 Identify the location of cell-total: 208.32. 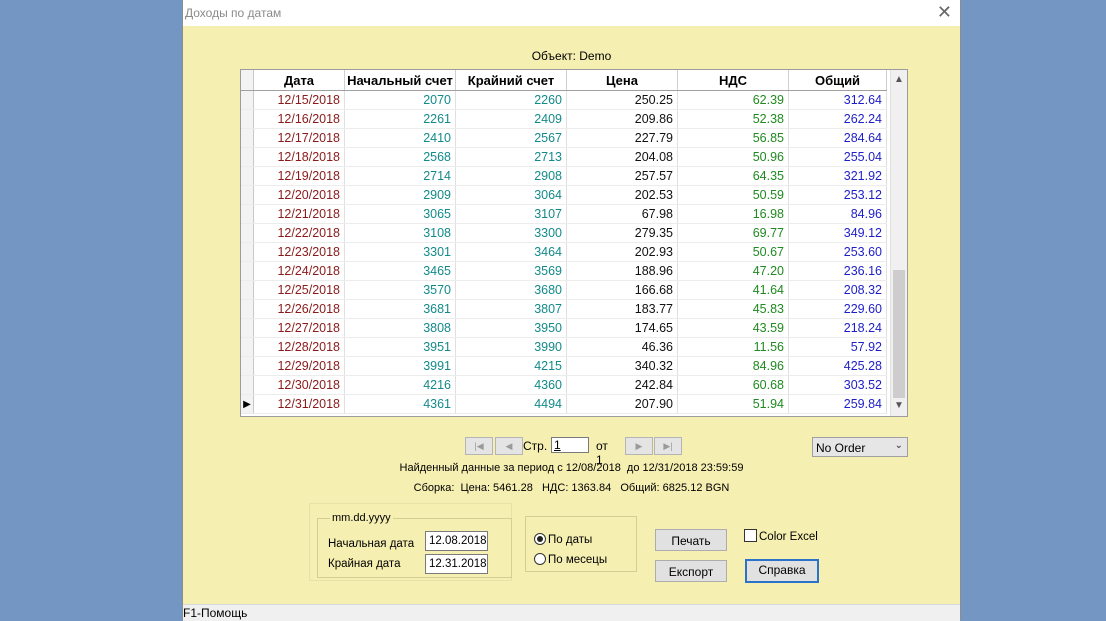
(837, 290).